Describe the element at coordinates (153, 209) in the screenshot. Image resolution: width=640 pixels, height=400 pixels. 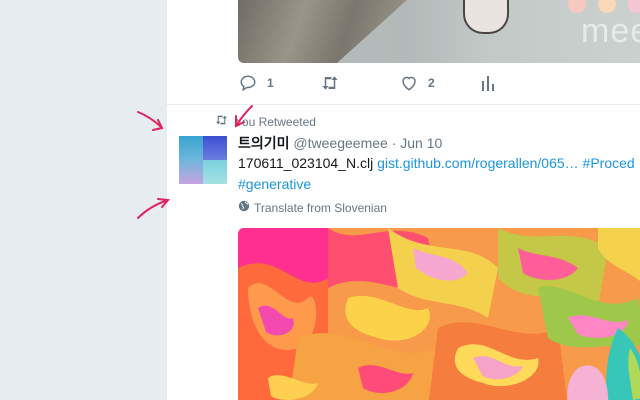
I see `annotation-arrow-left-bottom` at that location.